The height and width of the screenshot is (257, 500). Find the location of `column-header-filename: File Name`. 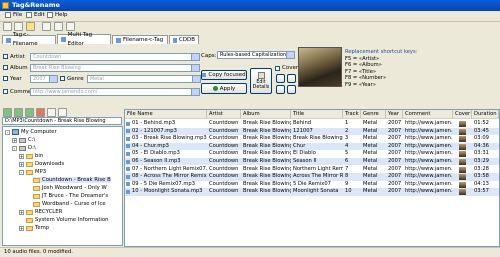

column-header-filename: File Name is located at coordinates (166, 114).